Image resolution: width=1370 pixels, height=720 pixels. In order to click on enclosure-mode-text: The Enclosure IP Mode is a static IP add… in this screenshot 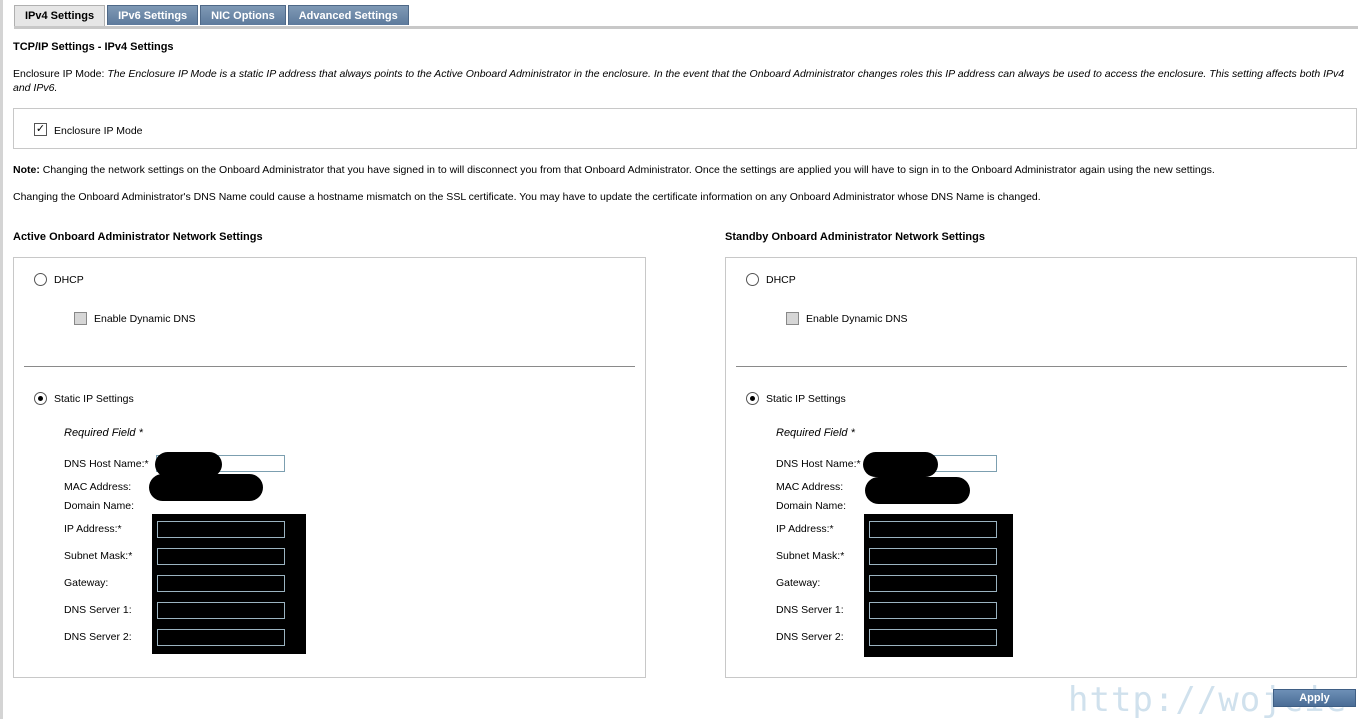, I will do `click(679, 81)`.